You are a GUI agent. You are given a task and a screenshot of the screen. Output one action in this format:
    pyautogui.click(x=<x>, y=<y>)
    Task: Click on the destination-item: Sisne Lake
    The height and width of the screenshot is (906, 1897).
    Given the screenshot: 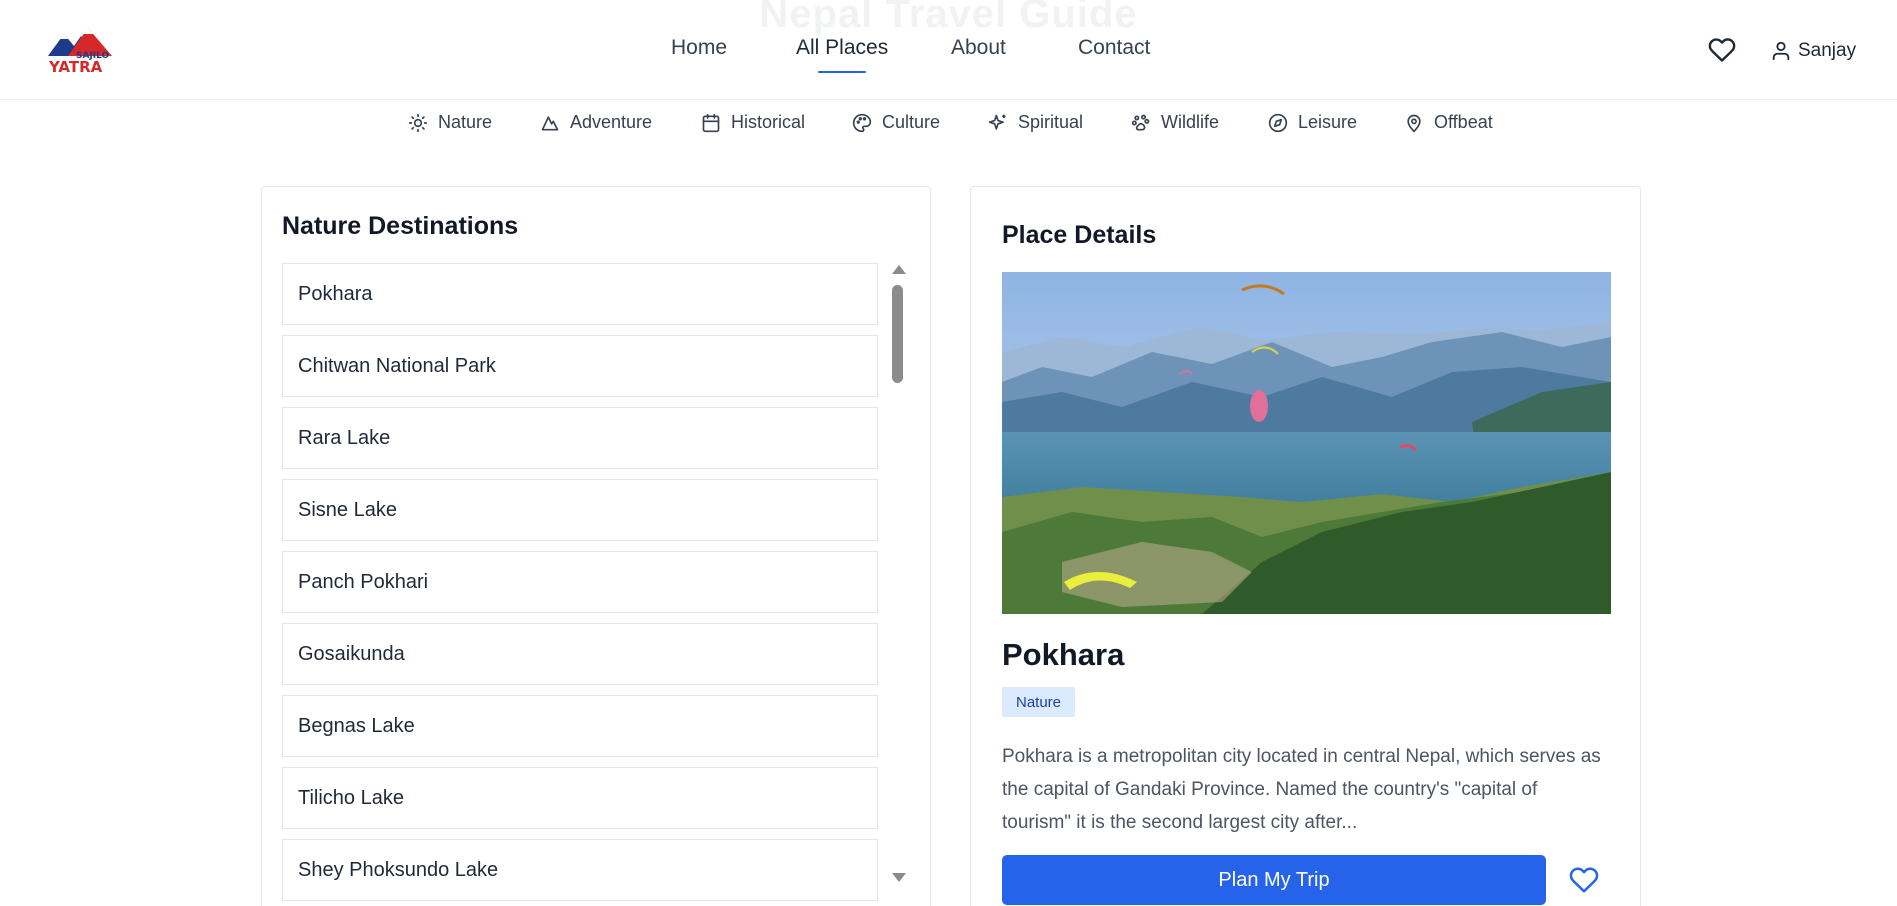 What is the action you would take?
    pyautogui.click(x=580, y=510)
    